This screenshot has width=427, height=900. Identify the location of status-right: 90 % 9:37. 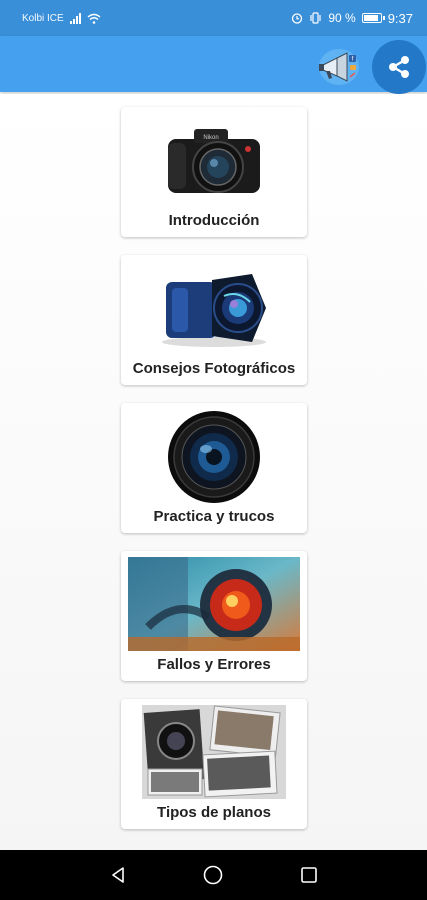
(352, 18).